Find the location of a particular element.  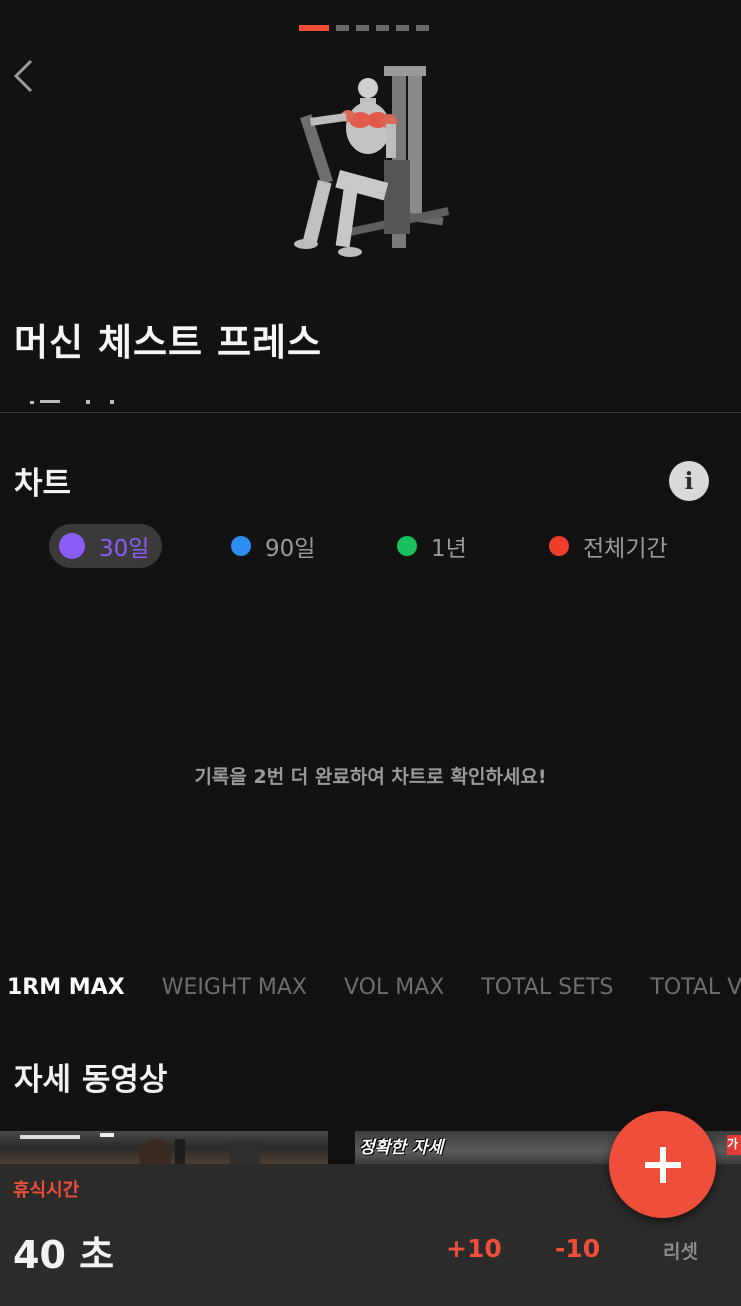

tab-1rm-max: 1RM MAX is located at coordinates (66, 987).